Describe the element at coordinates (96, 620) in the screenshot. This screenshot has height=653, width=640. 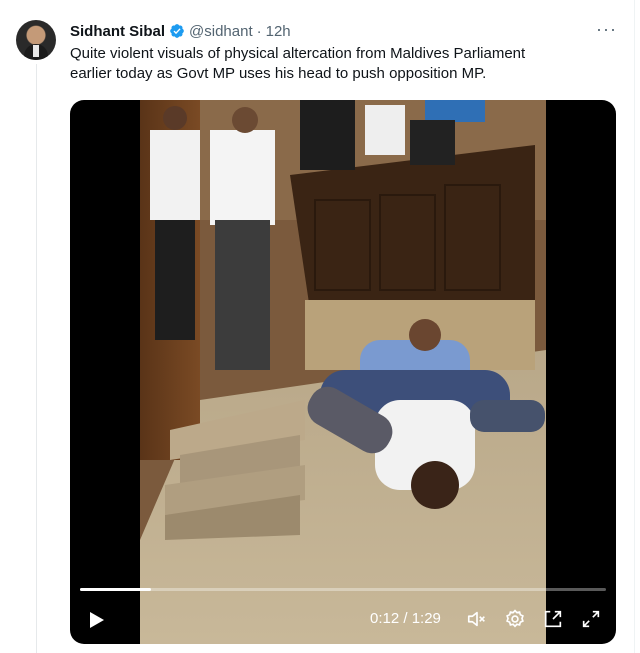
I see `play-icon` at that location.